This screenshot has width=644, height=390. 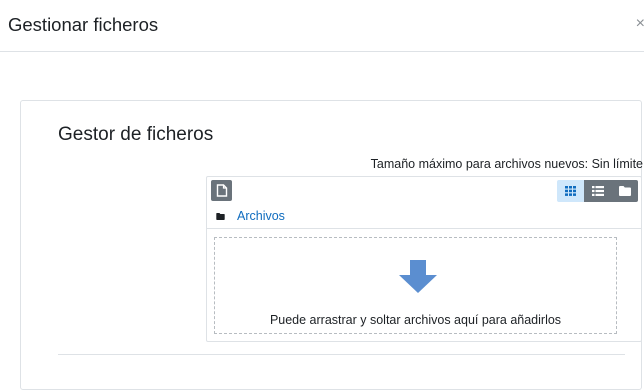 I want to click on grid-icon, so click(x=570, y=191).